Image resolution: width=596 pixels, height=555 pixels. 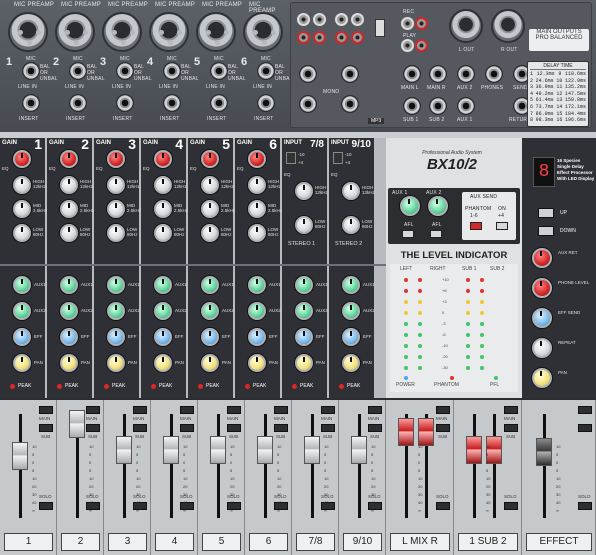 I want to click on effect-sub-button, so click(x=585, y=428).